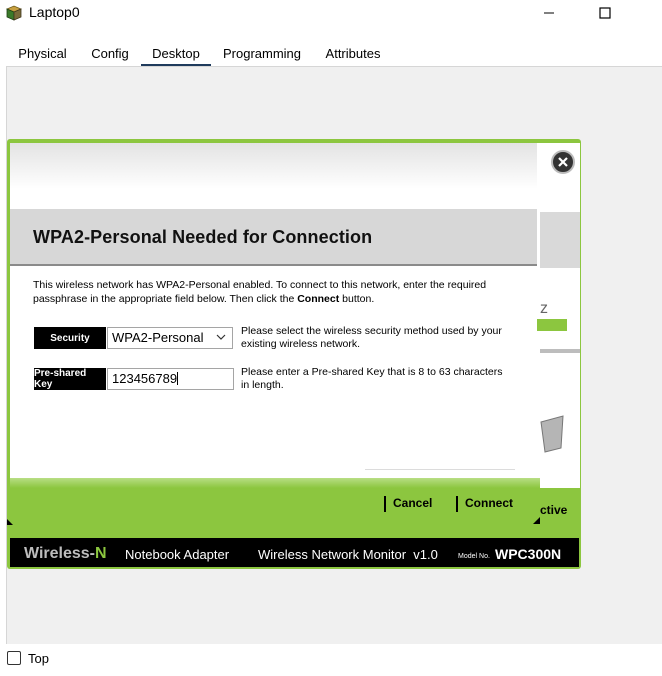 This screenshot has width=662, height=676. I want to click on top-checkbox-label: Top, so click(38, 658).